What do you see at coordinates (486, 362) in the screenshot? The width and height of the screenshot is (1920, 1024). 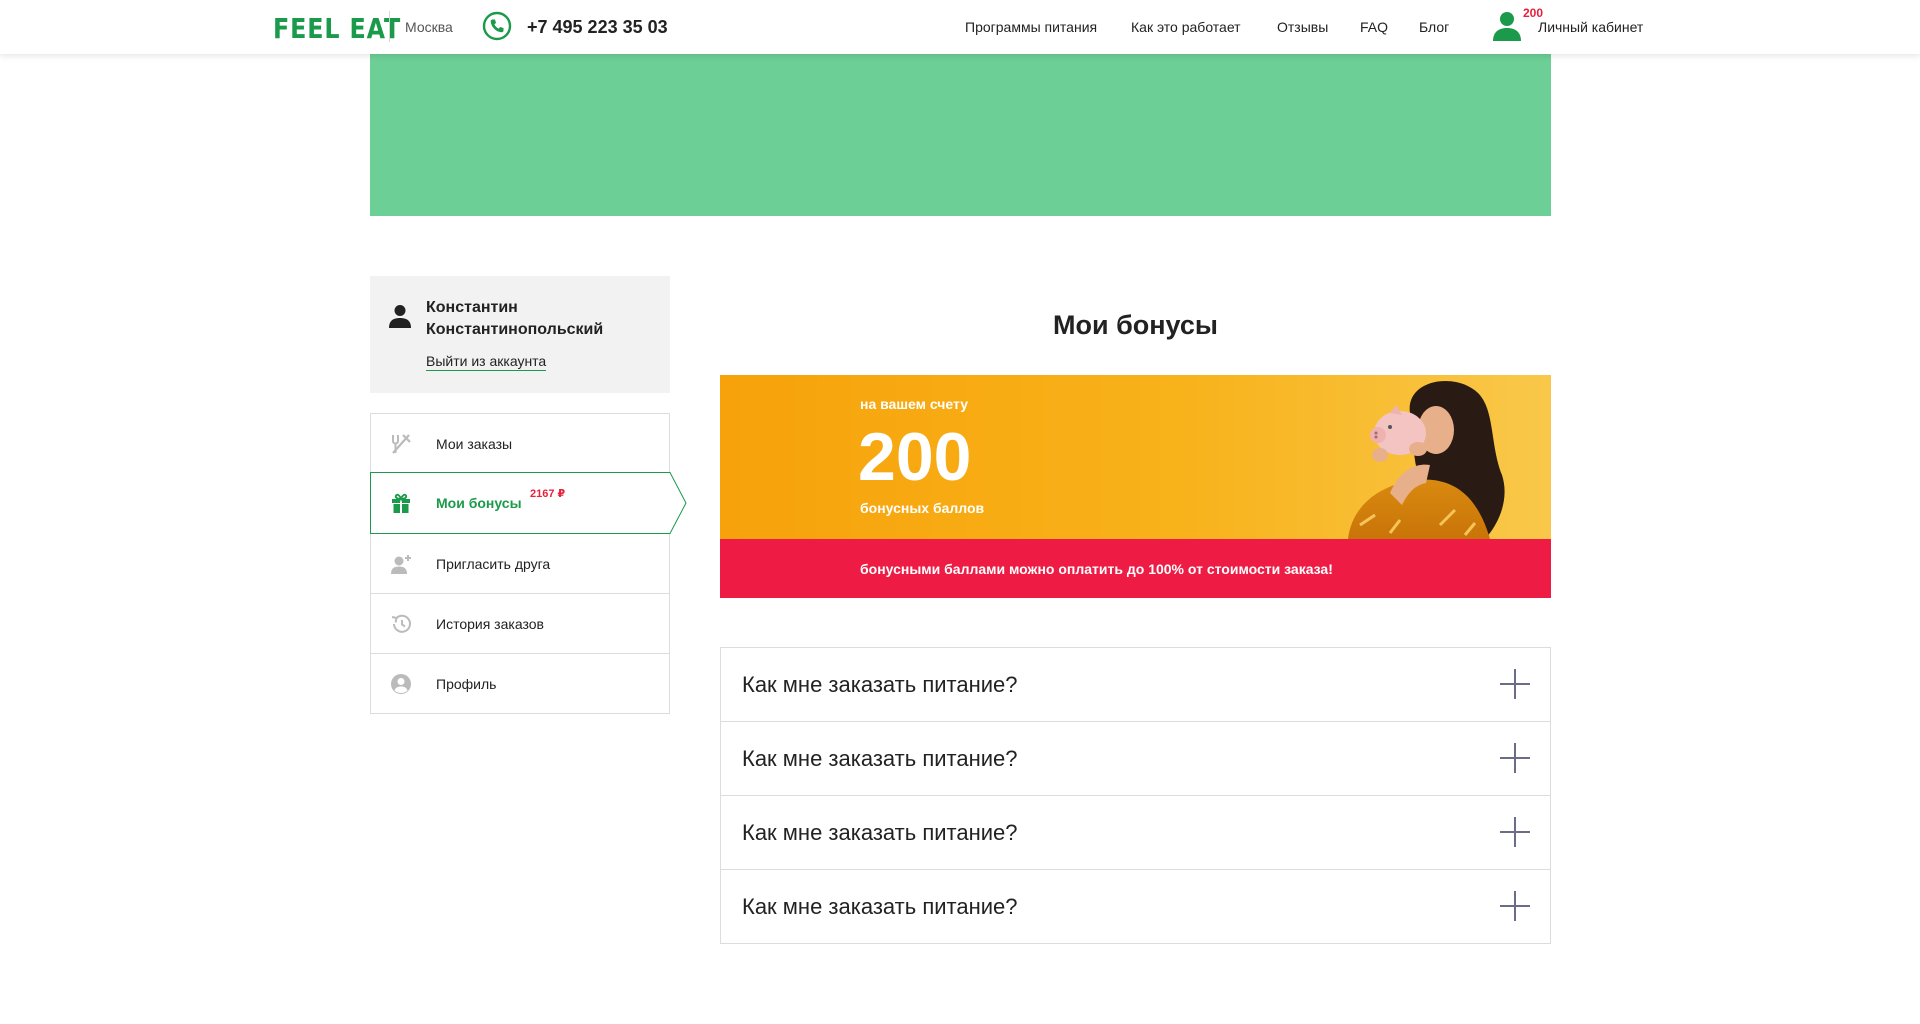 I see `logout-link: Выйти из аккаунта` at bounding box center [486, 362].